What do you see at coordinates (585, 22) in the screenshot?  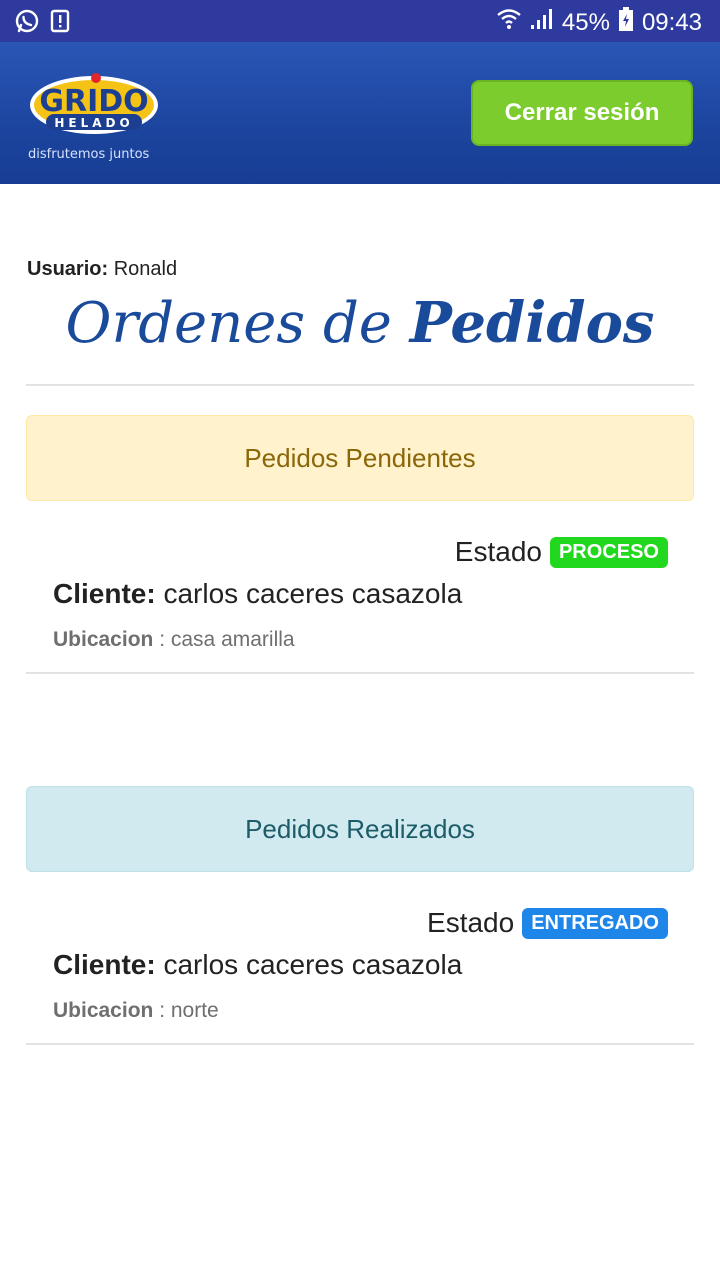 I see `battery-percent: 45%` at bounding box center [585, 22].